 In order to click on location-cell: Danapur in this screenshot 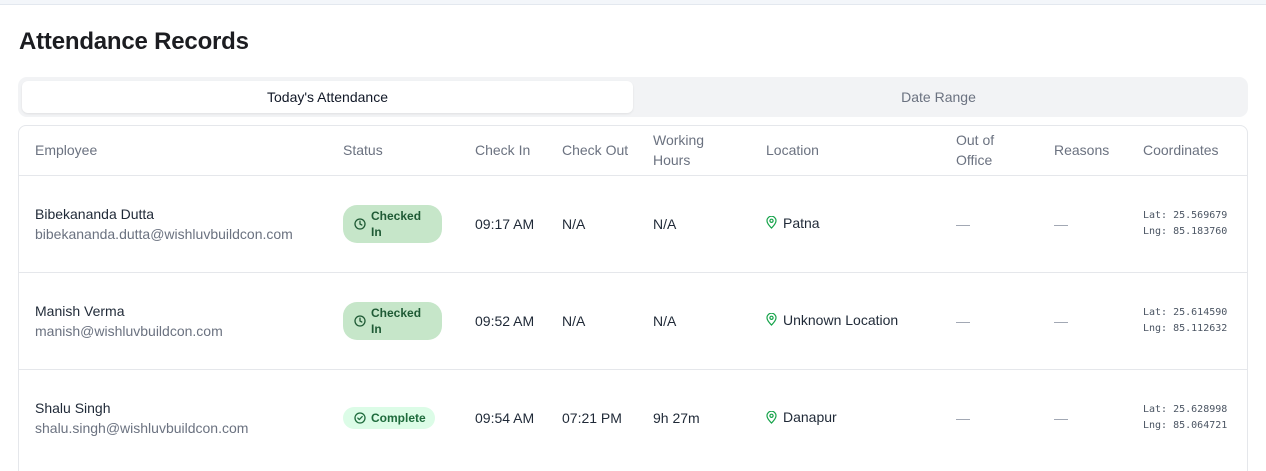, I will do `click(845, 417)`.